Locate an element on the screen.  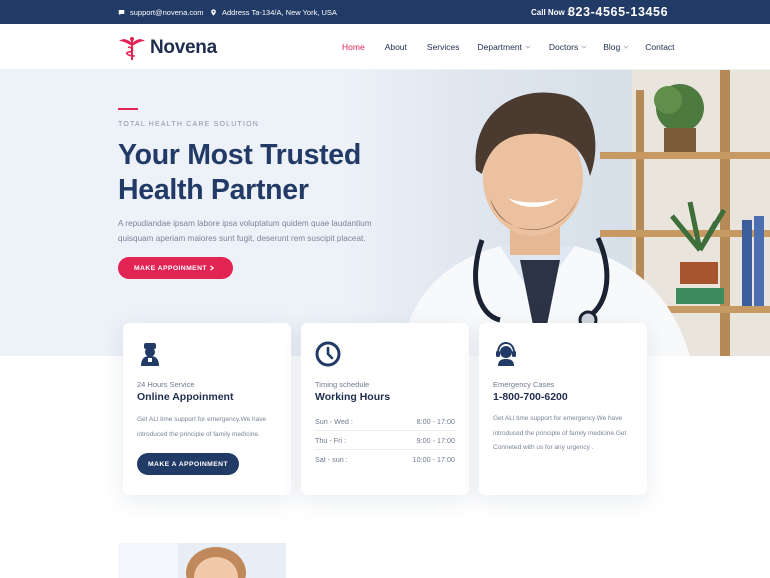
chevron-right-icon is located at coordinates (212, 268).